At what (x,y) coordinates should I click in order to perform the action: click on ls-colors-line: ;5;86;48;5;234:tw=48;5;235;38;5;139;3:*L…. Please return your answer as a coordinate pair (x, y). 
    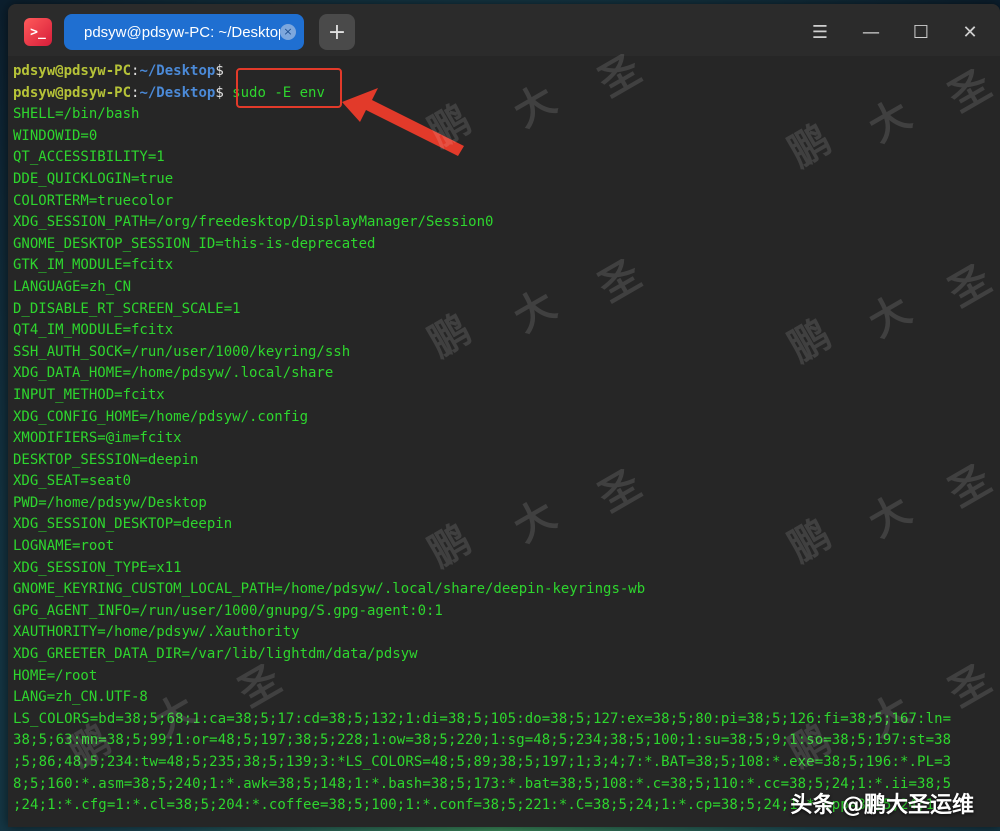
    Looking at the image, I should click on (482, 762).